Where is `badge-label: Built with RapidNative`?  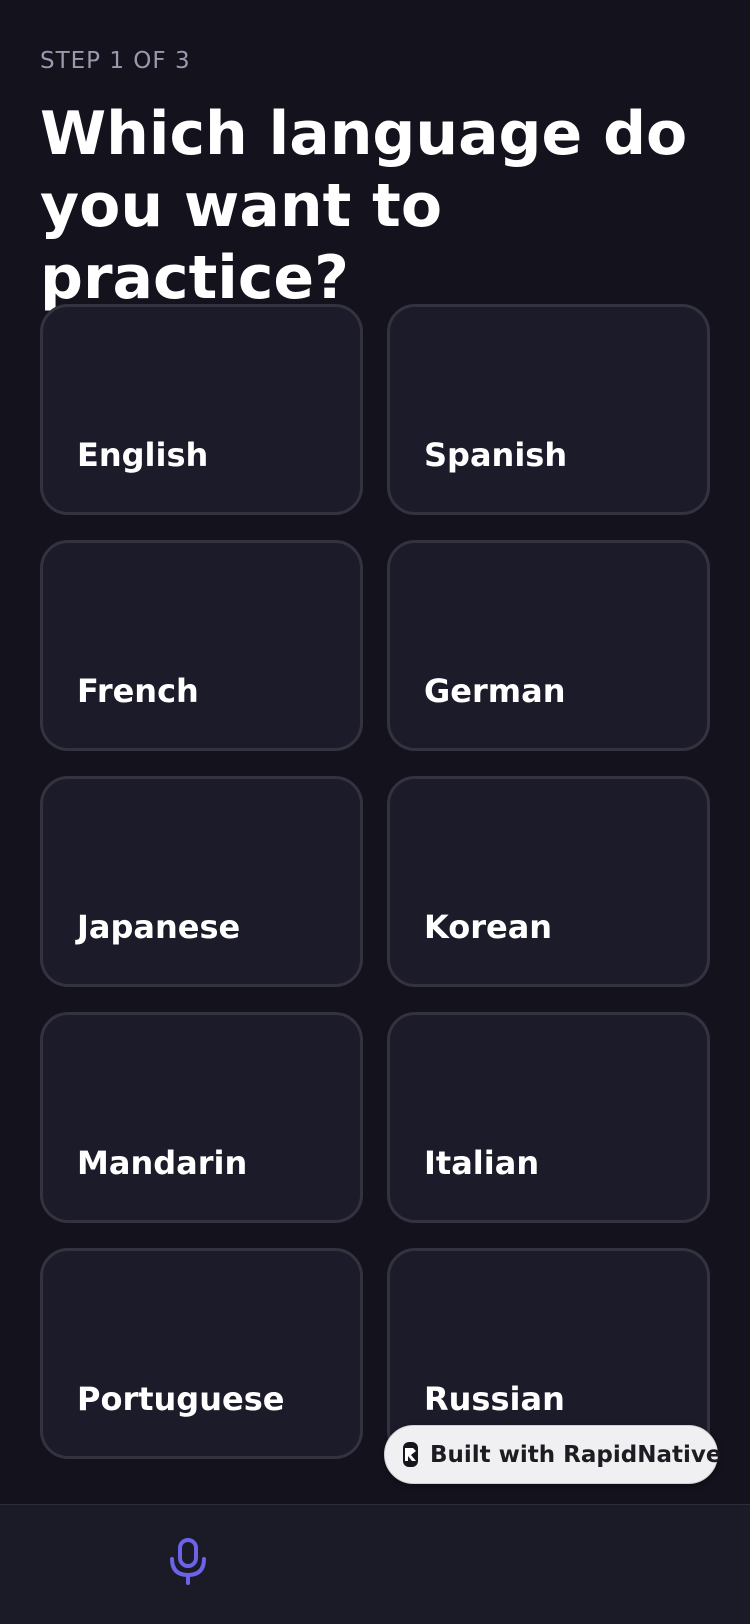 badge-label: Built with RapidNative is located at coordinates (576, 1454).